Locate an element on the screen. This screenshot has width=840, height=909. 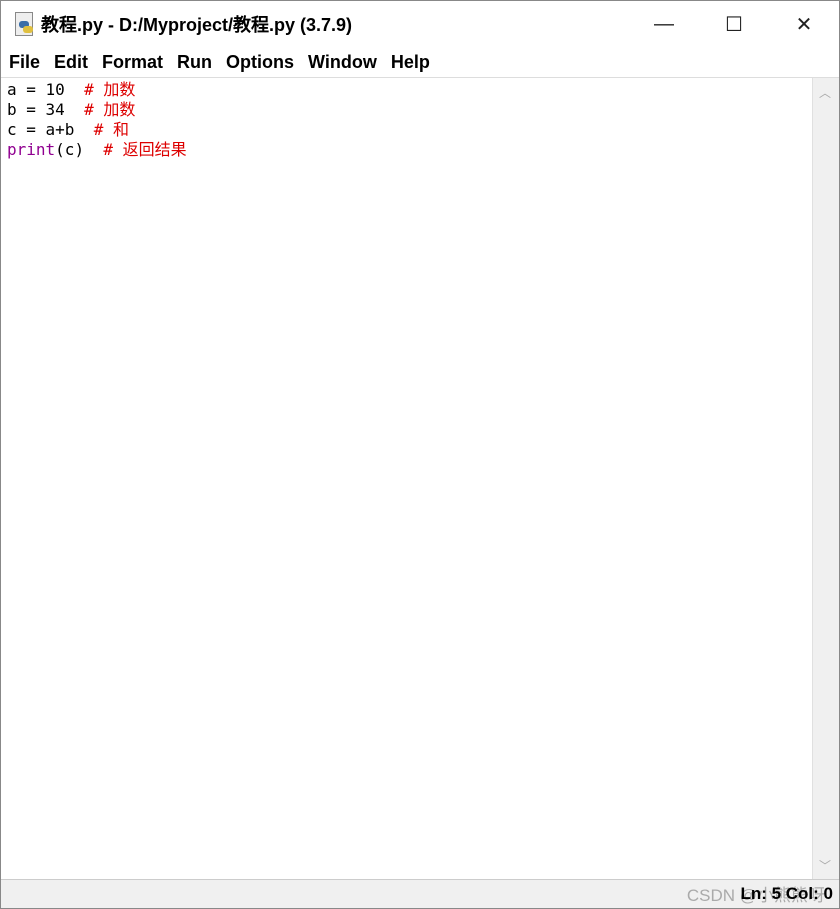
minimize-button: — is located at coordinates (664, 24).